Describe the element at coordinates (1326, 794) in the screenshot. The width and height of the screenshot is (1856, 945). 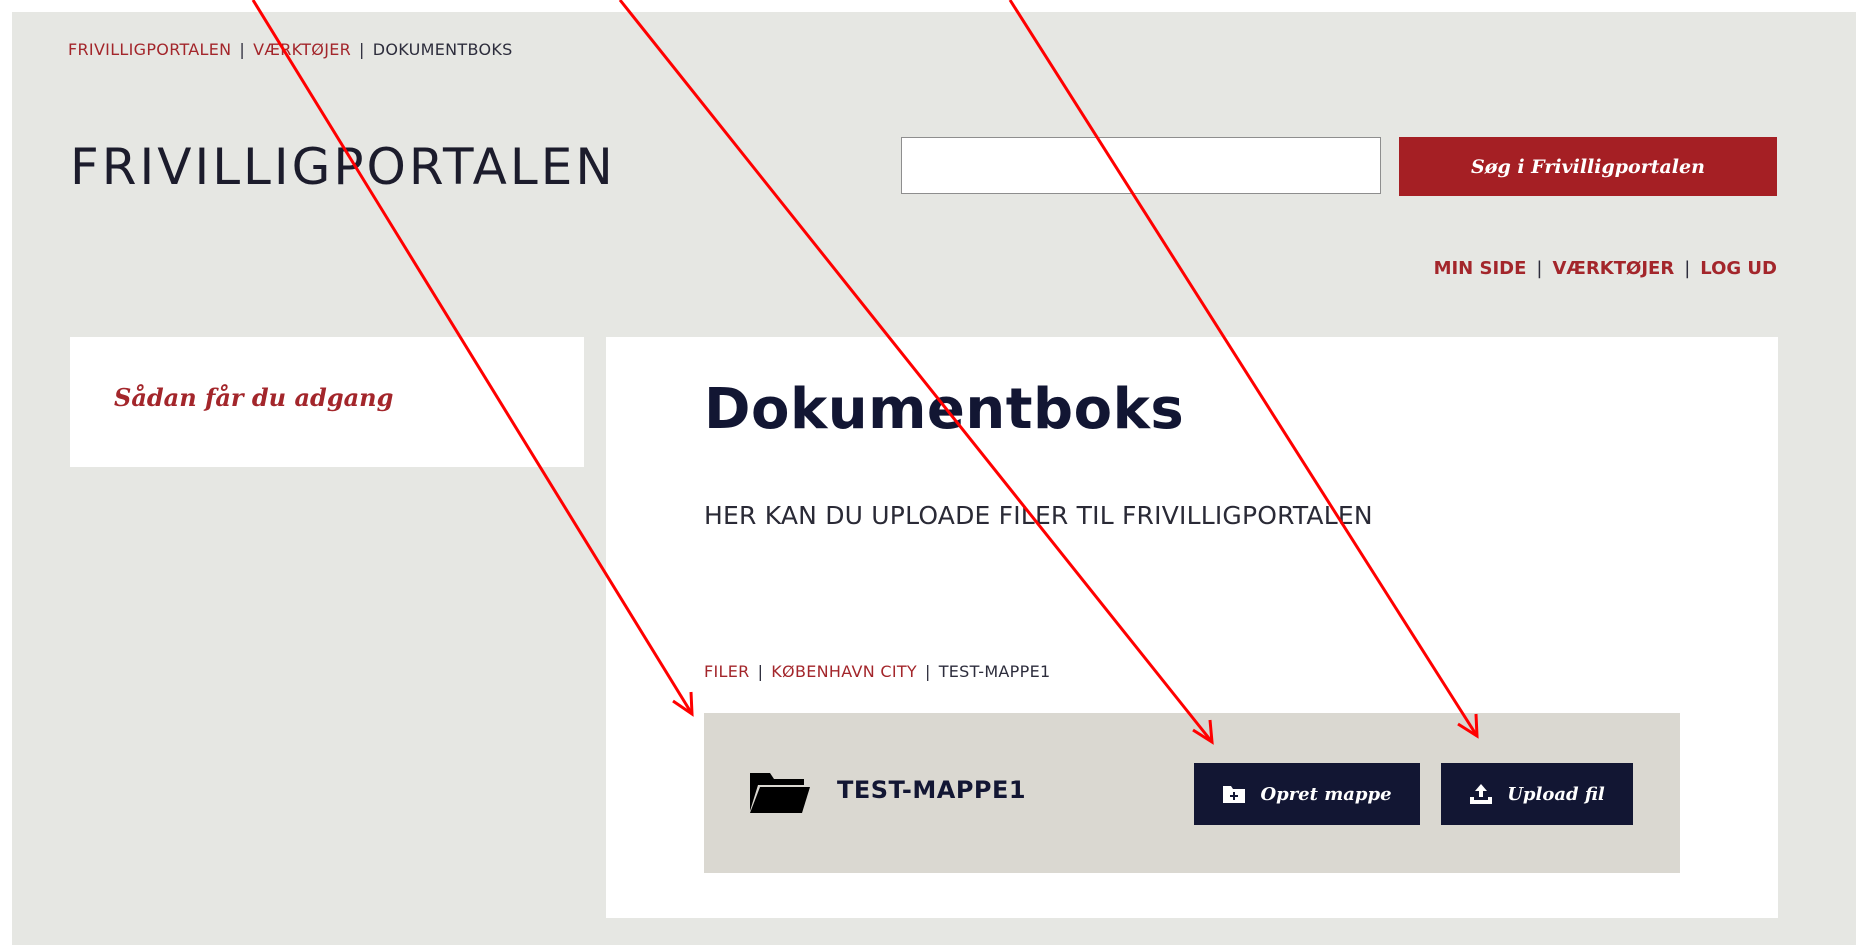
I see `create-folder-label: Opret mappe` at that location.